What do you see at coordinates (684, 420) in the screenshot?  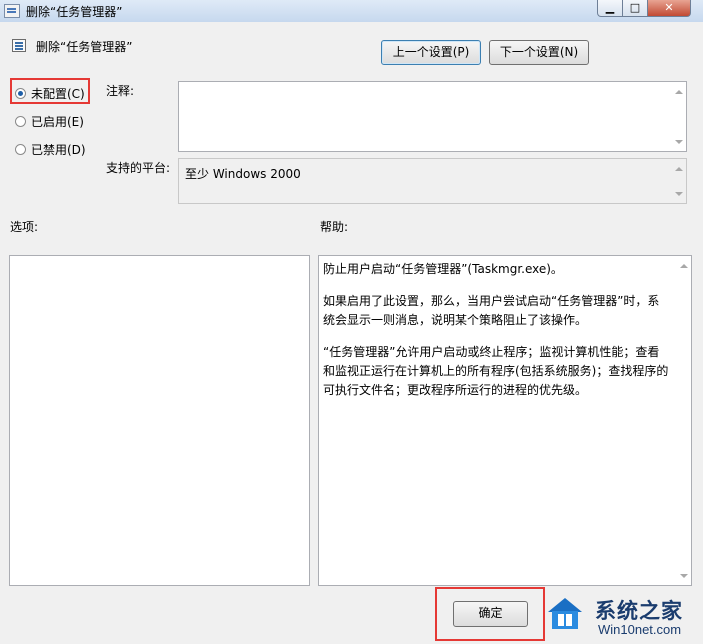 I see `help-scrollbar` at bounding box center [684, 420].